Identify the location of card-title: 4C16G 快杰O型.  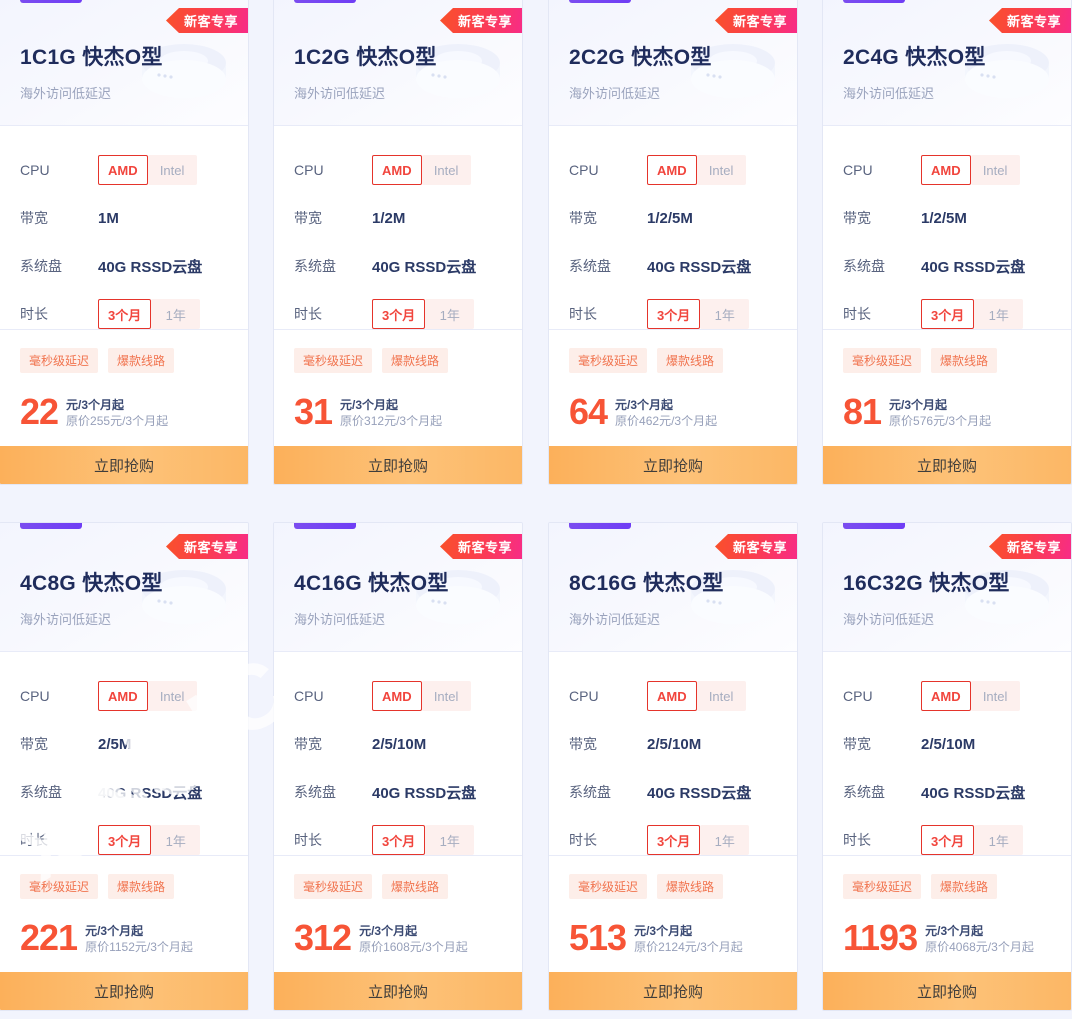
(371, 583).